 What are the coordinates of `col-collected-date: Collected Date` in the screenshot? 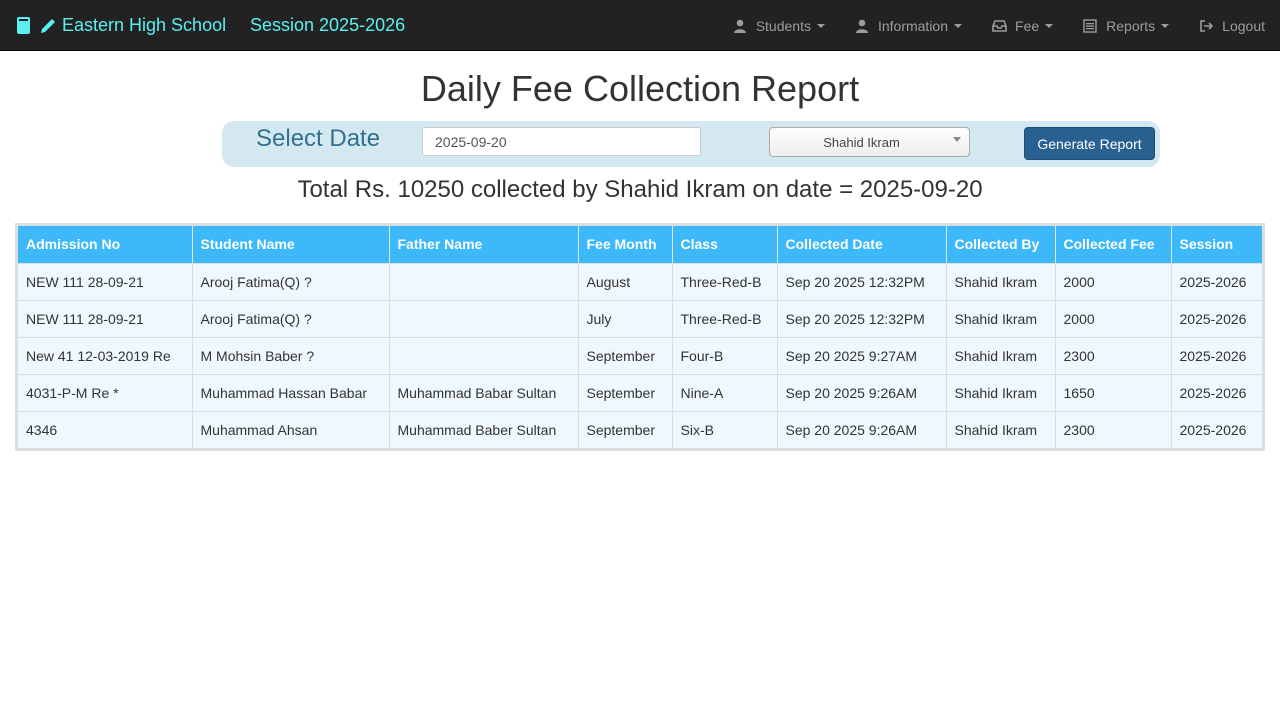 It's located at (862, 244).